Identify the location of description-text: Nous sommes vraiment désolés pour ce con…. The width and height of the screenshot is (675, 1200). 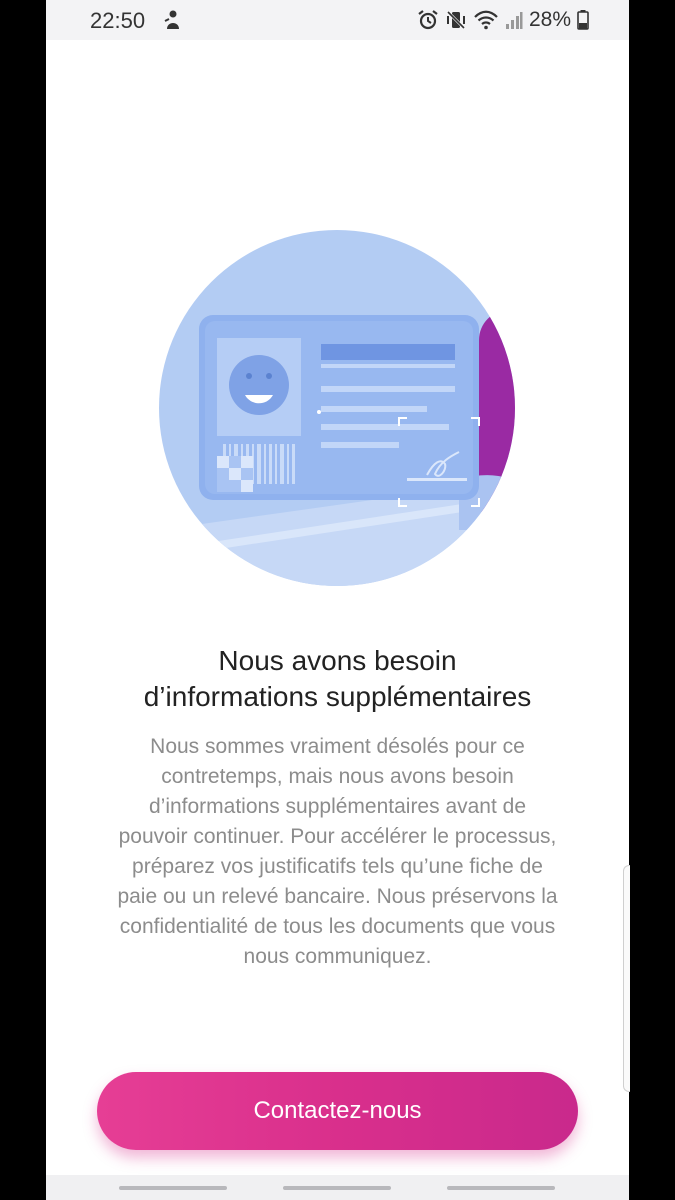
(337, 852).